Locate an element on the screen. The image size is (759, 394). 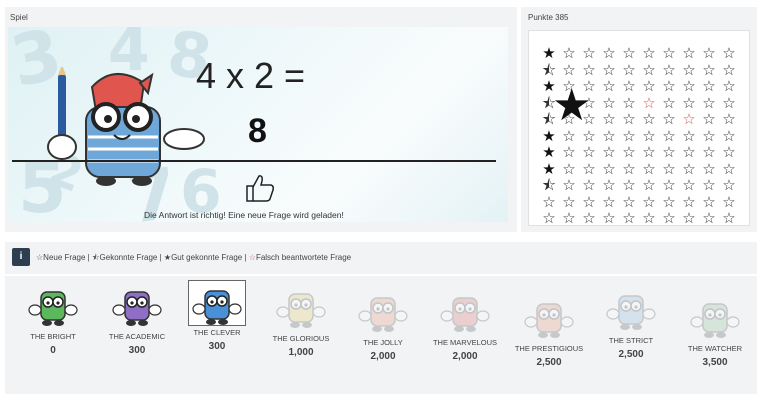
level-card: THE BRIGHT 0 is located at coordinates (53, 316).